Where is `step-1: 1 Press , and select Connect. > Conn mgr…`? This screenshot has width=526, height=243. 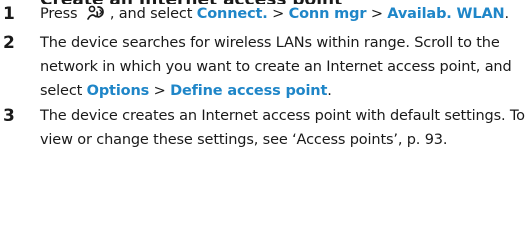 step-1: 1 Press , and select Connect. > Conn mgr… is located at coordinates (263, 16).